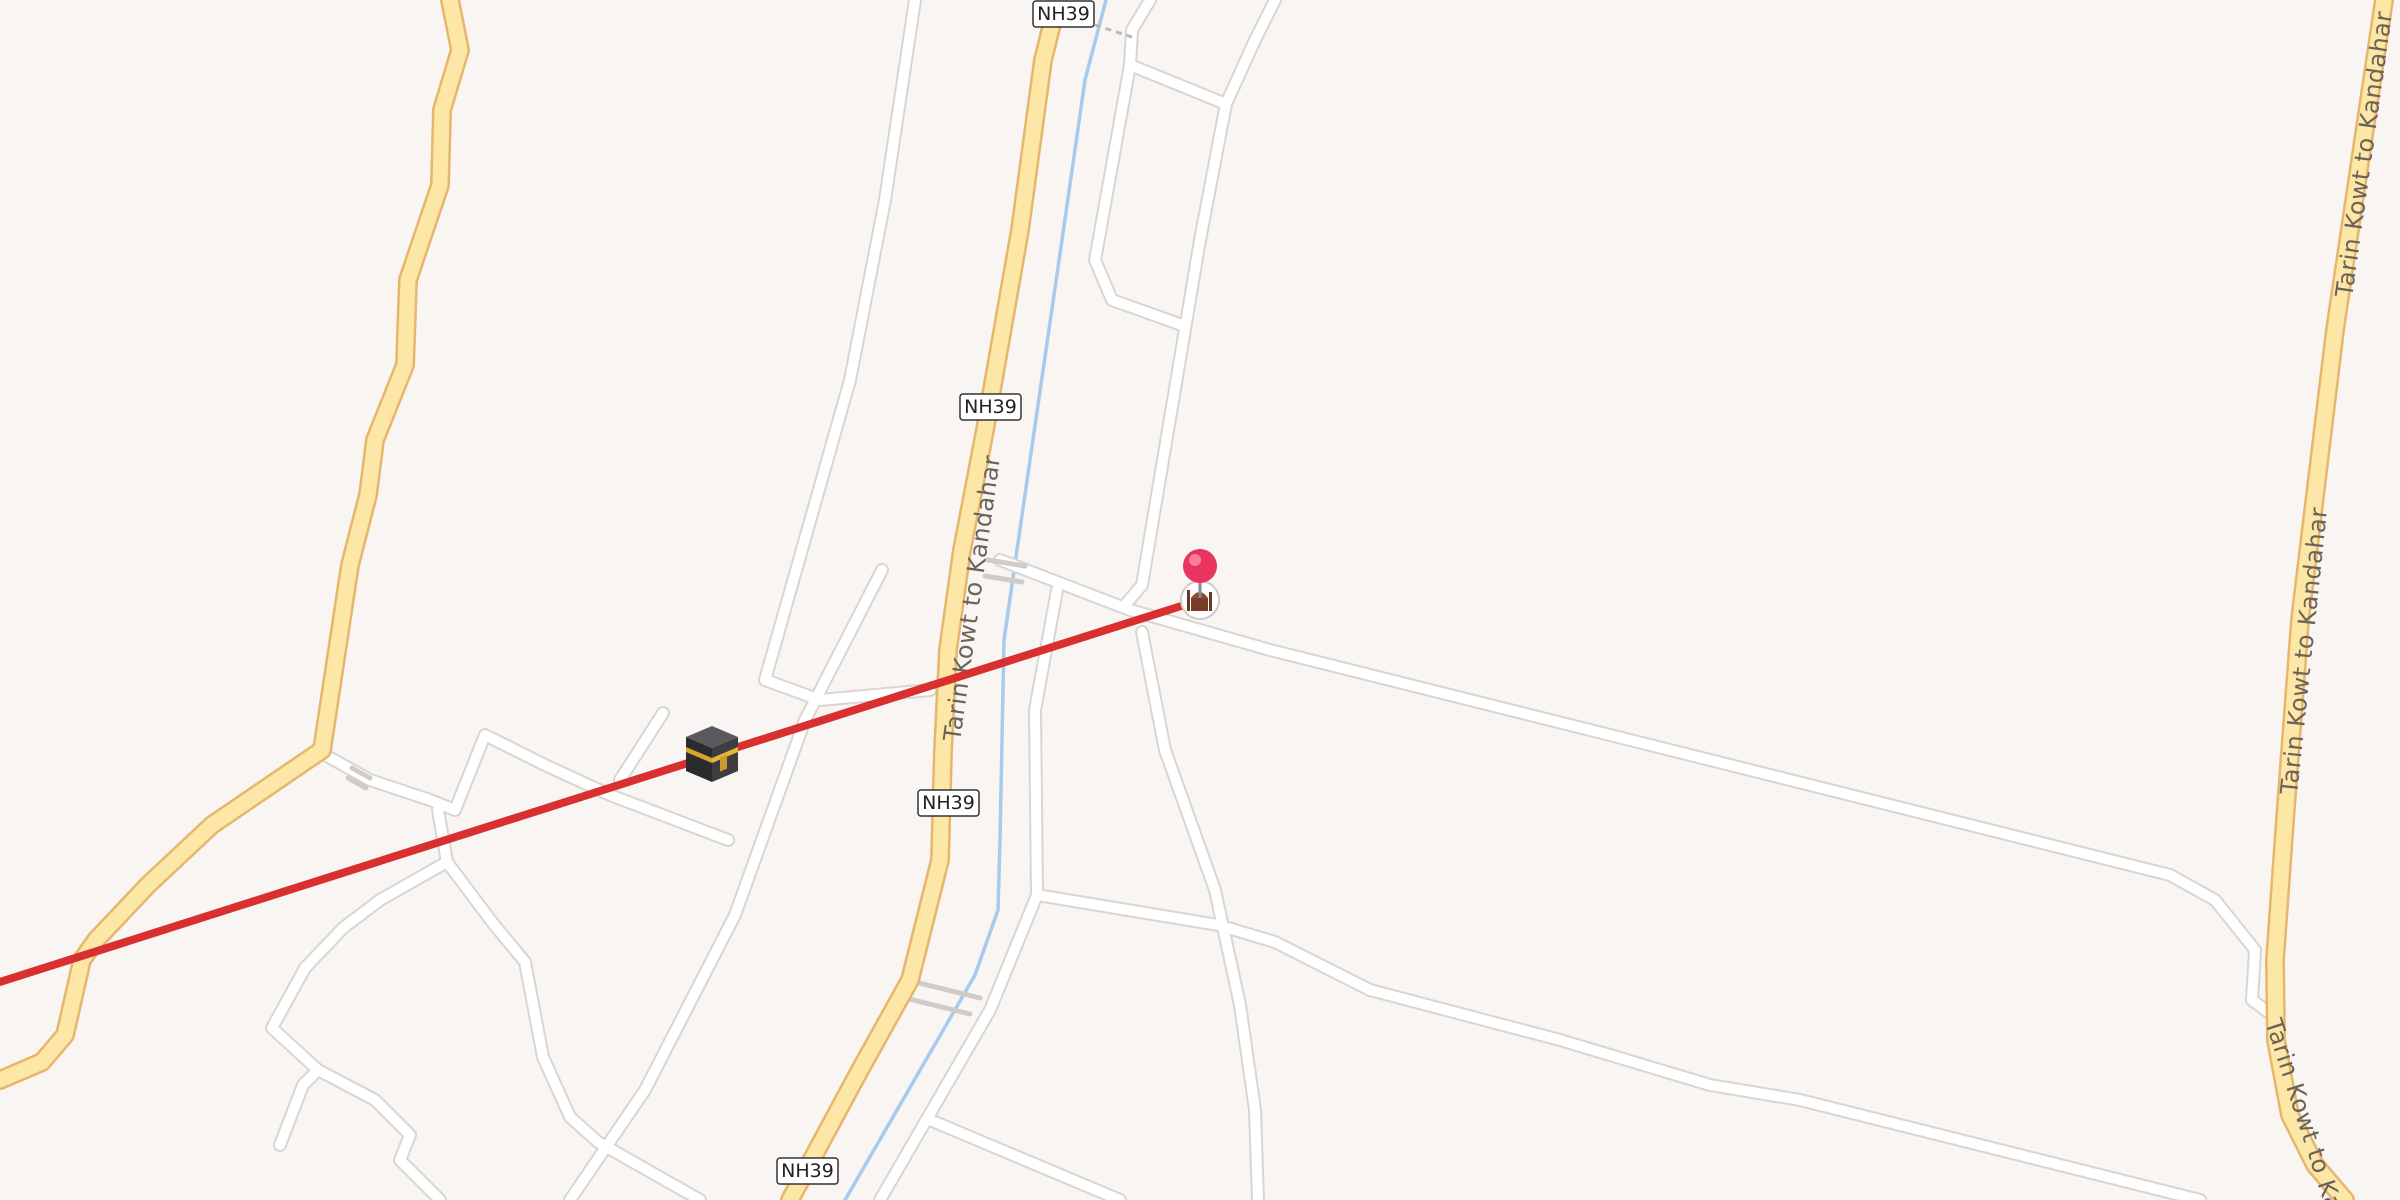  I want to click on route-shield-top: NH39, so click(1063, 14).